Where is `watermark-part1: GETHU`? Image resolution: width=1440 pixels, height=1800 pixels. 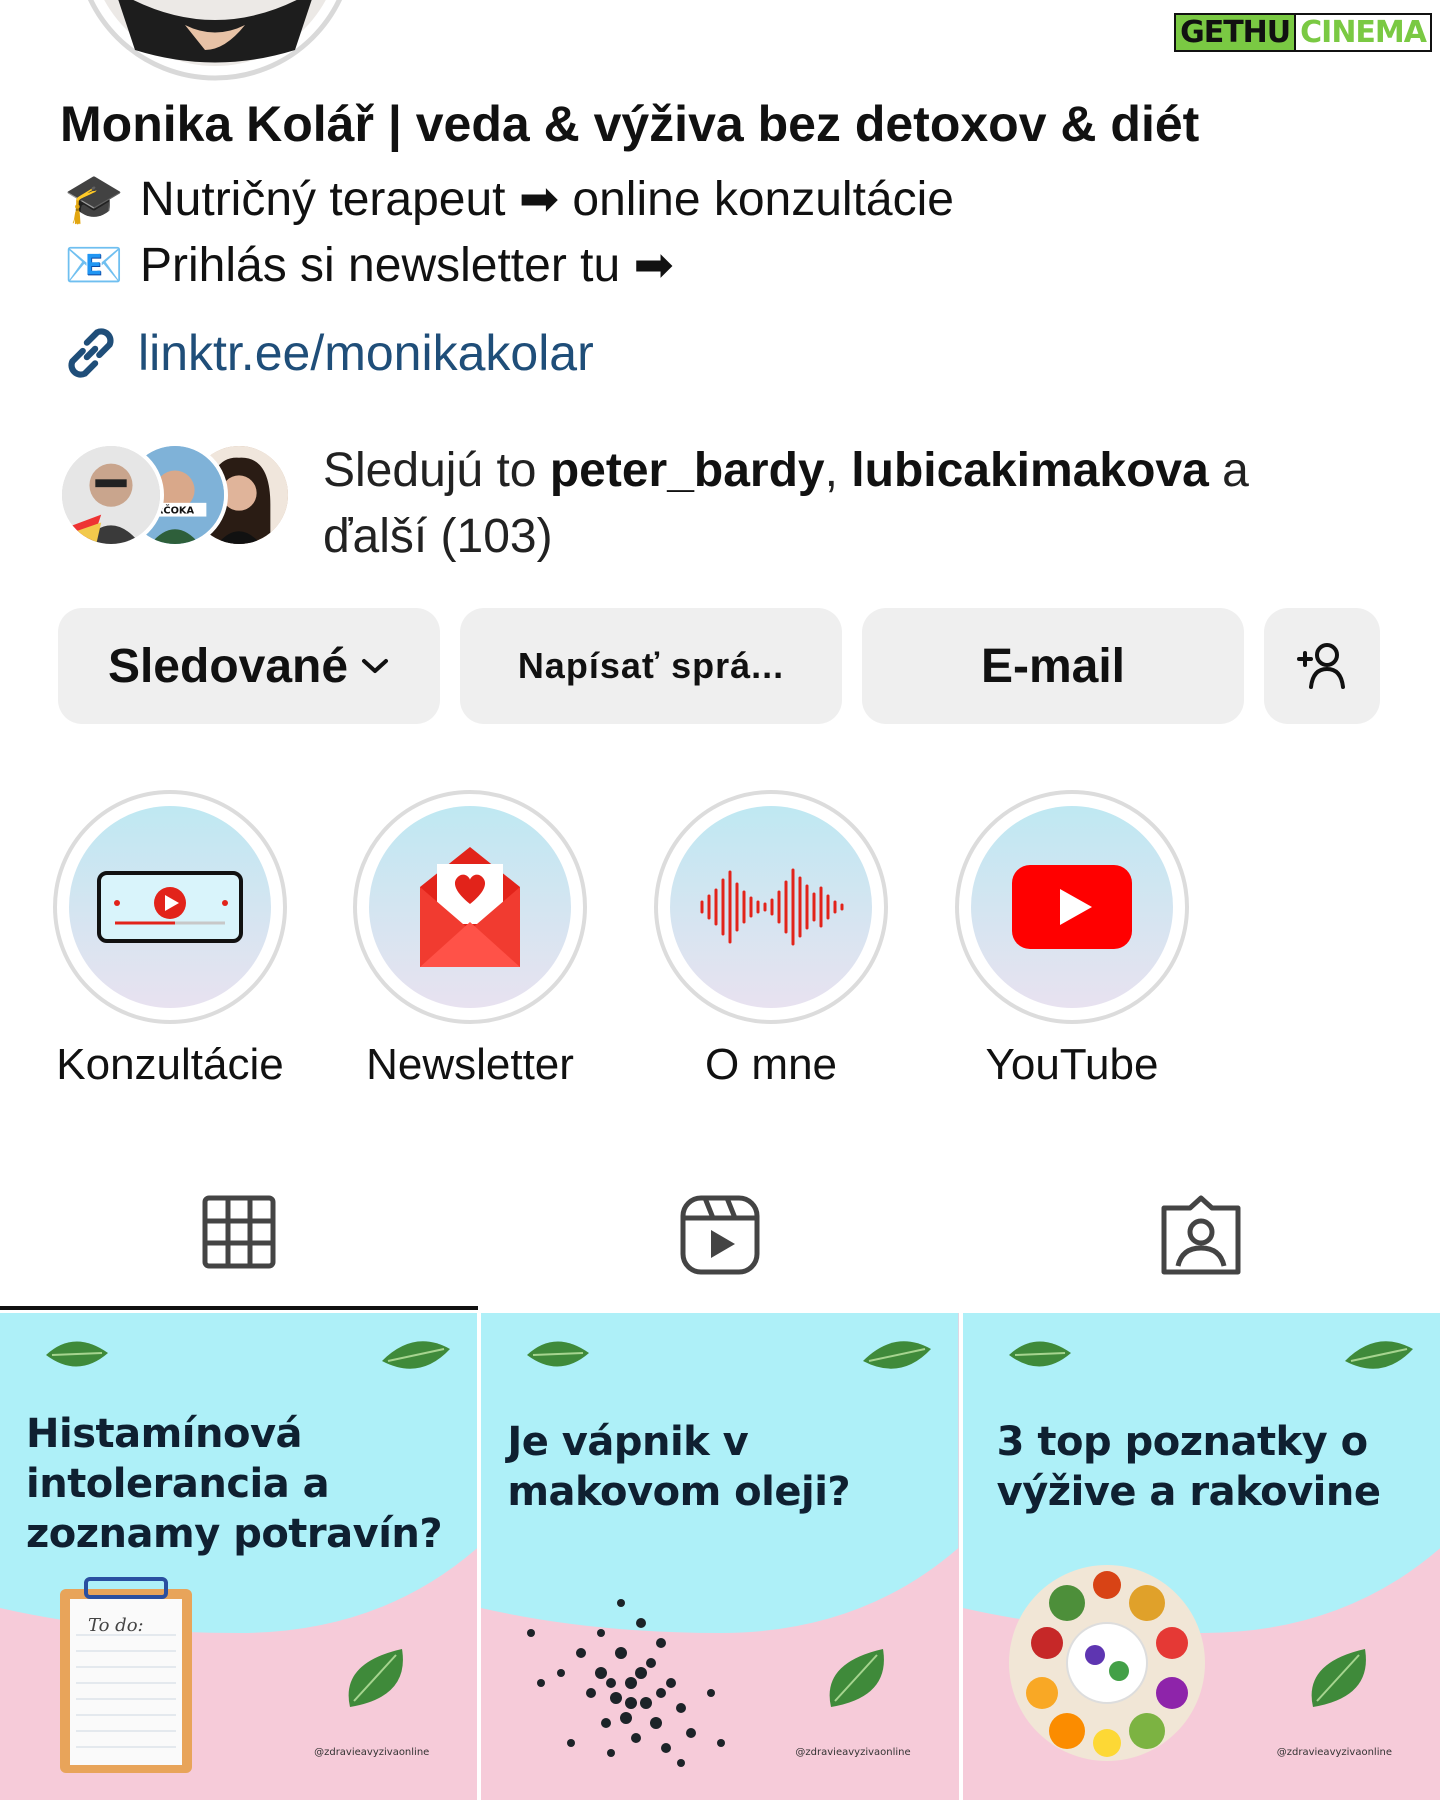 watermark-part1: GETHU is located at coordinates (1235, 32).